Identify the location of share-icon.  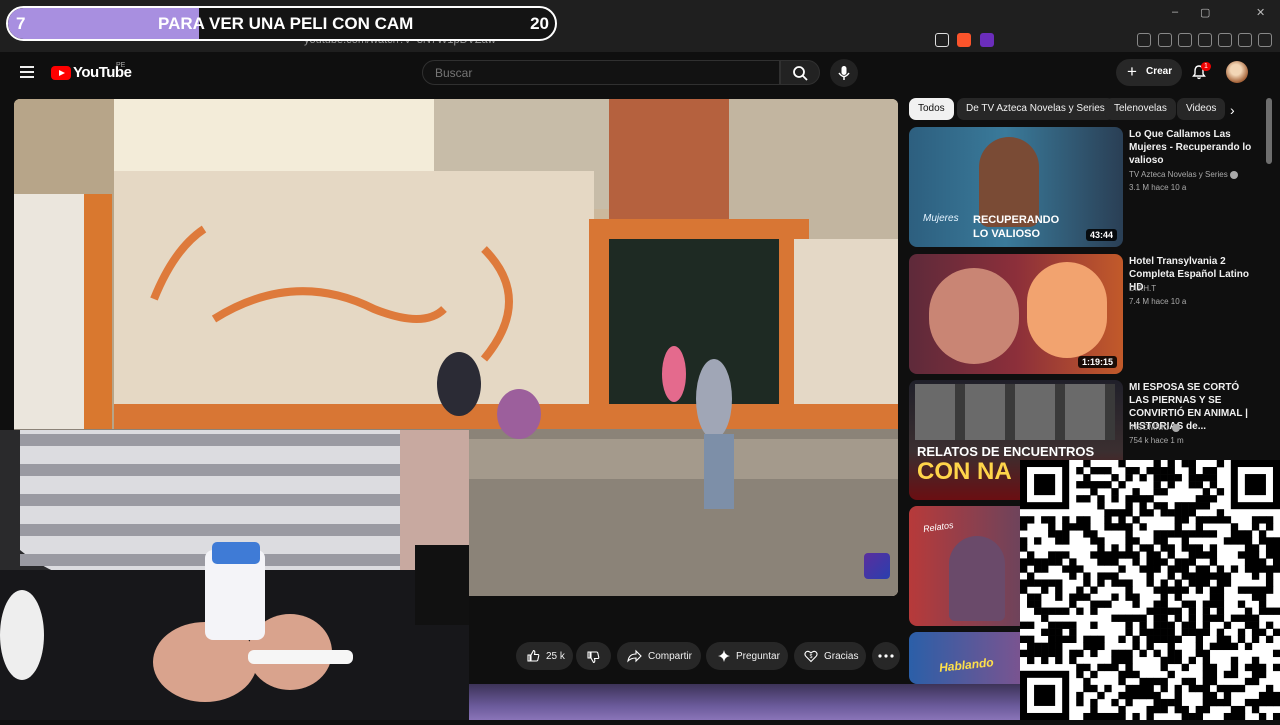
(634, 656).